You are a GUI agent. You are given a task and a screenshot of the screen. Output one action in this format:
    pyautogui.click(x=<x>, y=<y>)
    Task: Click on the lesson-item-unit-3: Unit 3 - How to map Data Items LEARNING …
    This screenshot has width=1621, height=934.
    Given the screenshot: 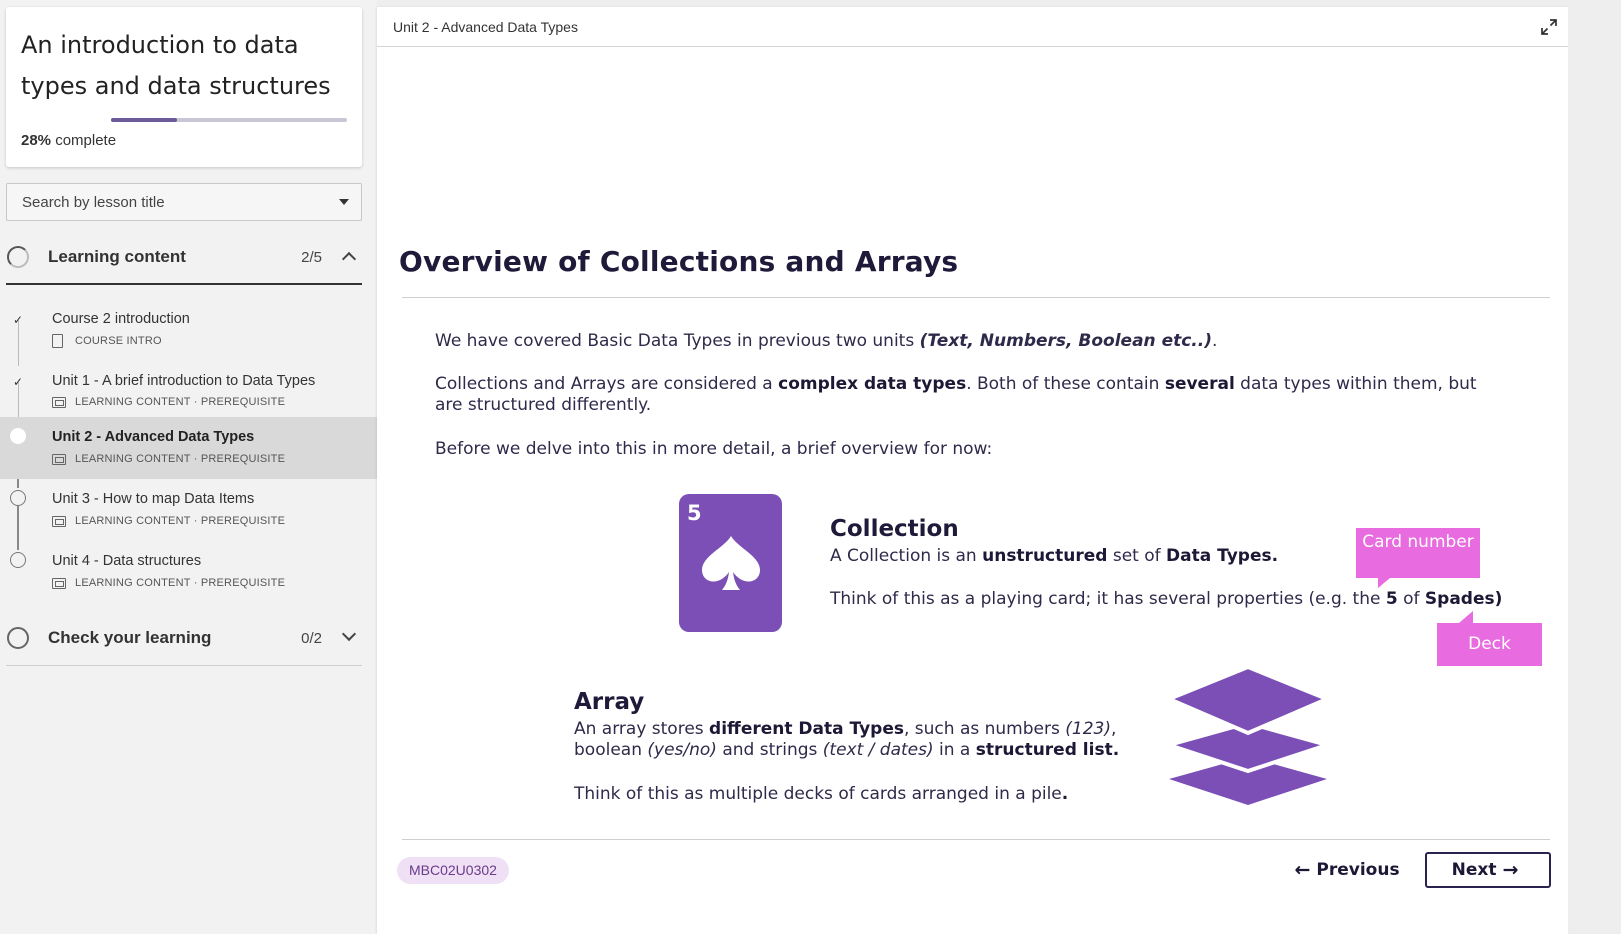 What is the action you would take?
    pyautogui.click(x=188, y=517)
    